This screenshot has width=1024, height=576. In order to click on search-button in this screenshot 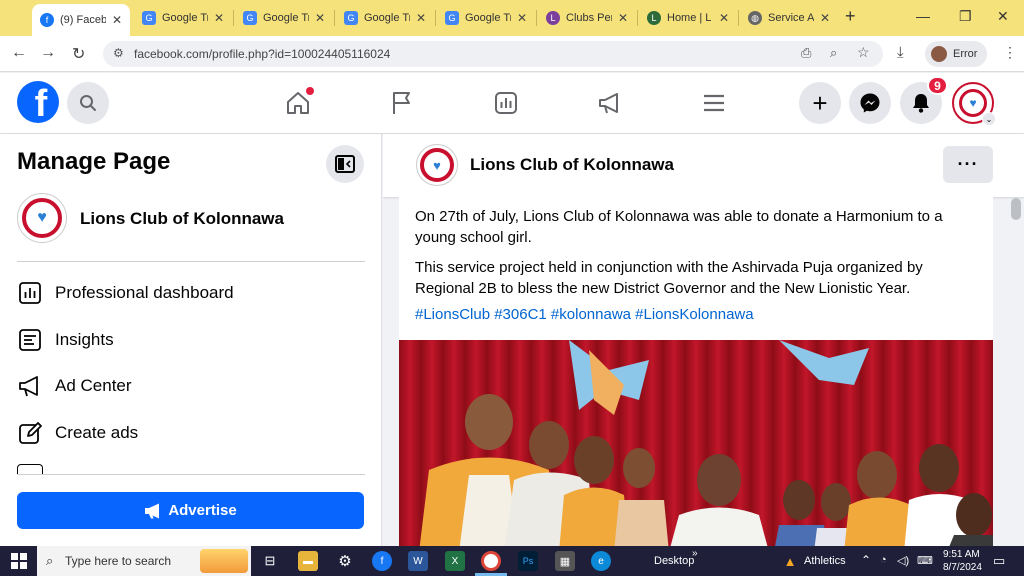, I will do `click(88, 103)`.